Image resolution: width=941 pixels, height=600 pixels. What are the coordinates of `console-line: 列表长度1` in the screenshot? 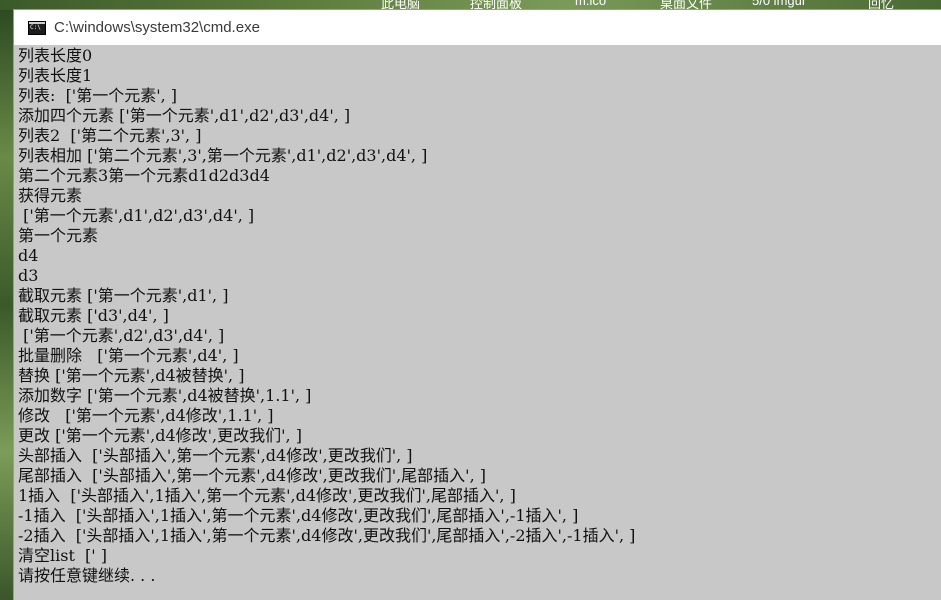 It's located at (55, 75).